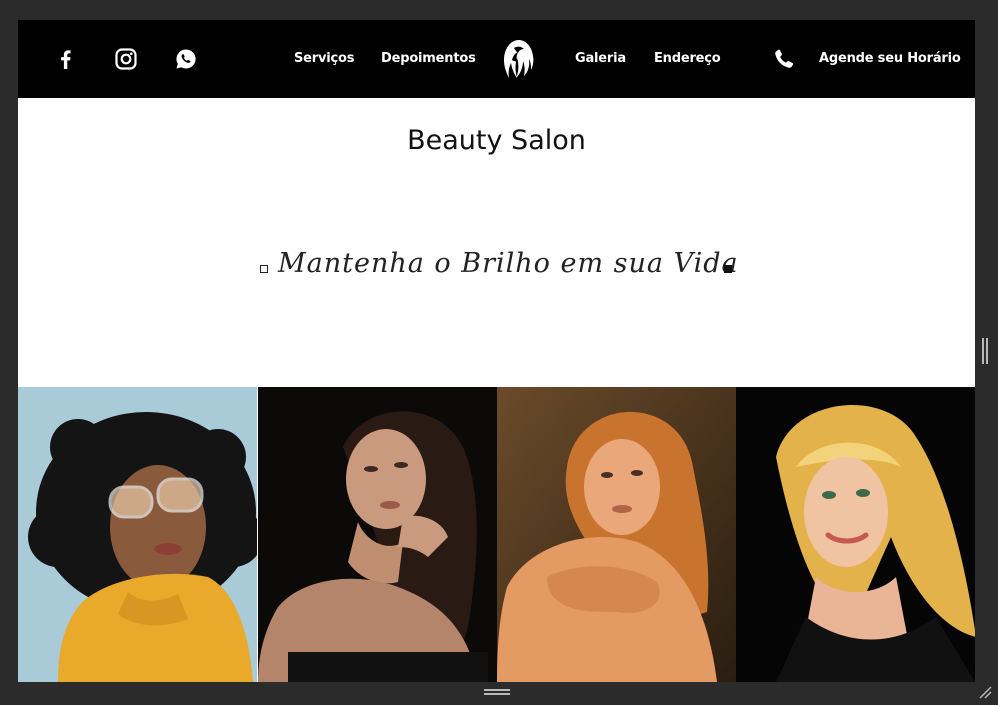 The width and height of the screenshot is (998, 705). Describe the element at coordinates (324, 58) in the screenshot. I see `nav-link-servicos: Serviços` at that location.